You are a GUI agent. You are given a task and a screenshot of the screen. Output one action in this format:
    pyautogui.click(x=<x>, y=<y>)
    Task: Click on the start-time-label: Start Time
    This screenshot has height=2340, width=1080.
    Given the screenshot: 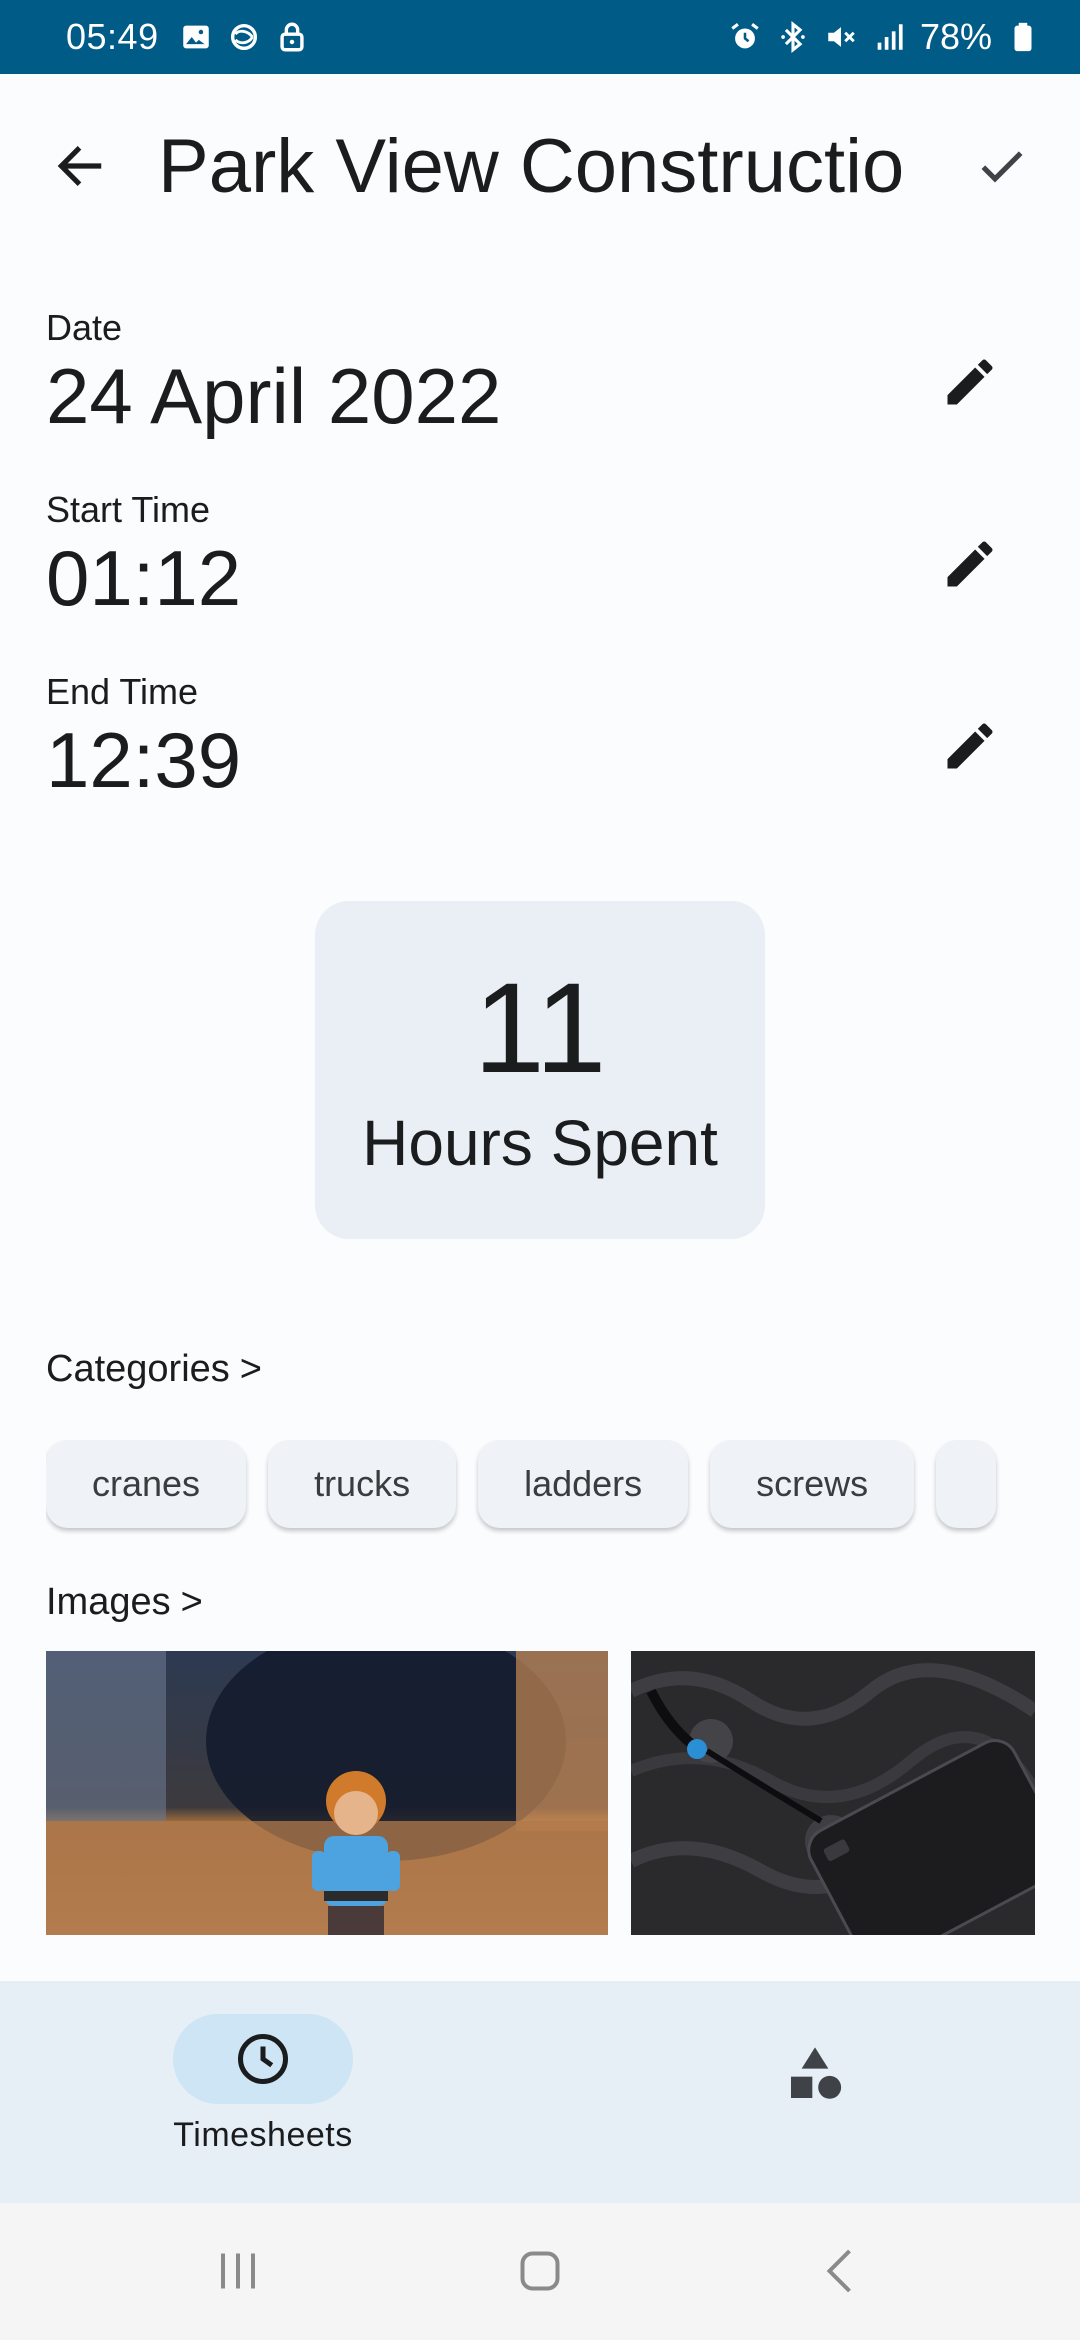 What is the action you would take?
    pyautogui.click(x=128, y=509)
    